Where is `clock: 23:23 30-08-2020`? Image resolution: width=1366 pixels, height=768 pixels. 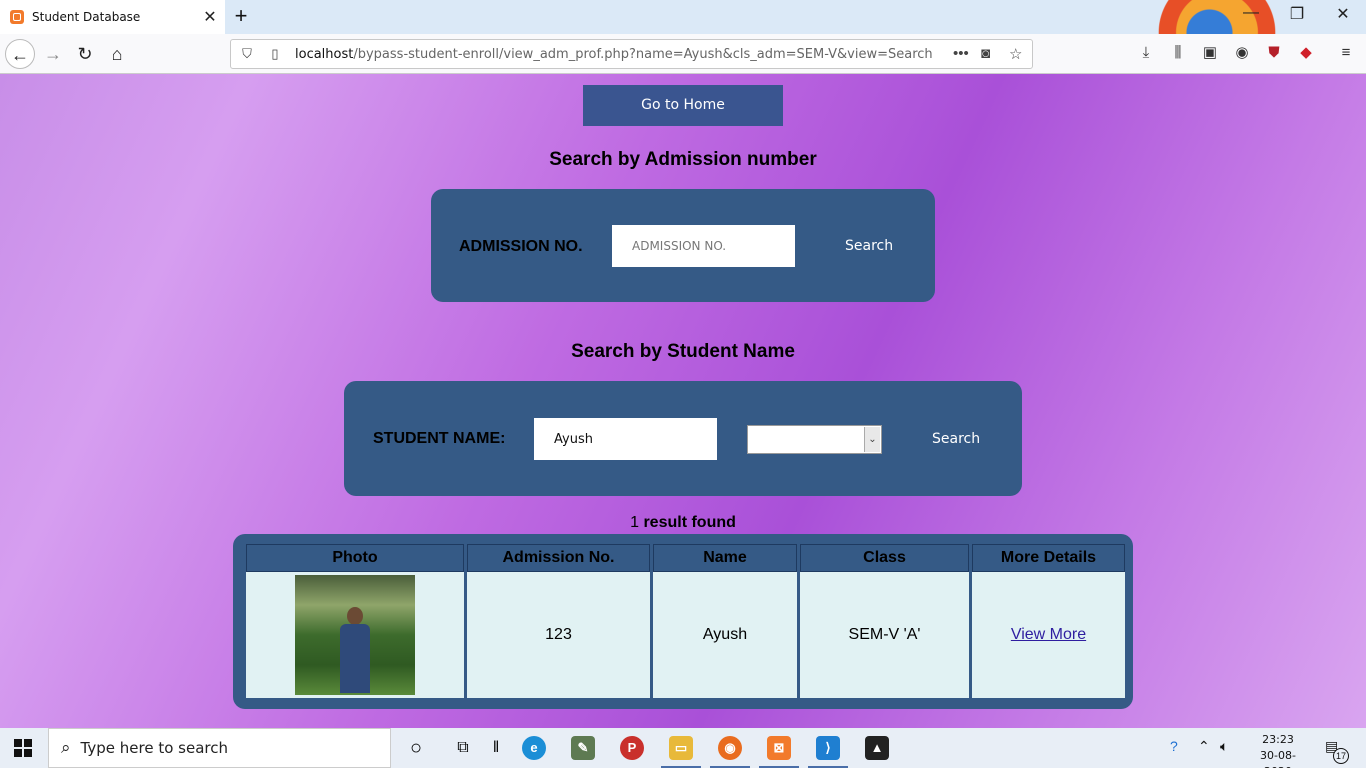
clock: 23:23 30-08-2020 is located at coordinates (1278, 750).